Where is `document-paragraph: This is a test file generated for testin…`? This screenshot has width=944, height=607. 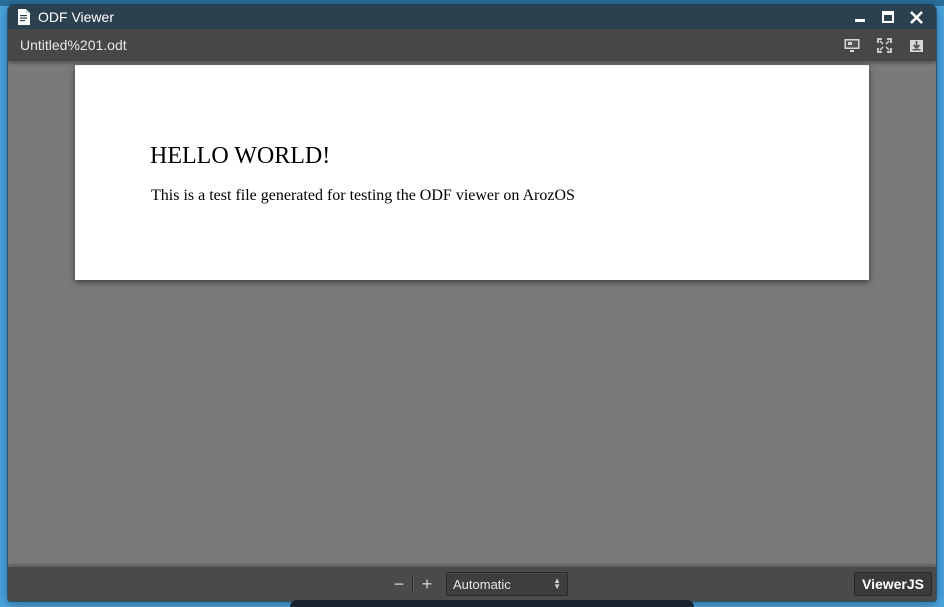
document-paragraph: This is a test file generated for testin… is located at coordinates (363, 195).